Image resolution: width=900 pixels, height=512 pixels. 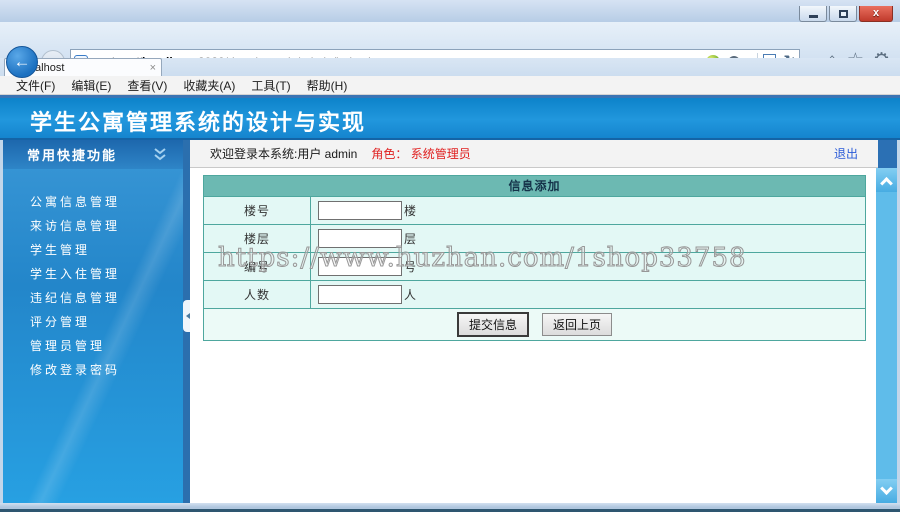 I want to click on field-label: 楼层, so click(x=257, y=238).